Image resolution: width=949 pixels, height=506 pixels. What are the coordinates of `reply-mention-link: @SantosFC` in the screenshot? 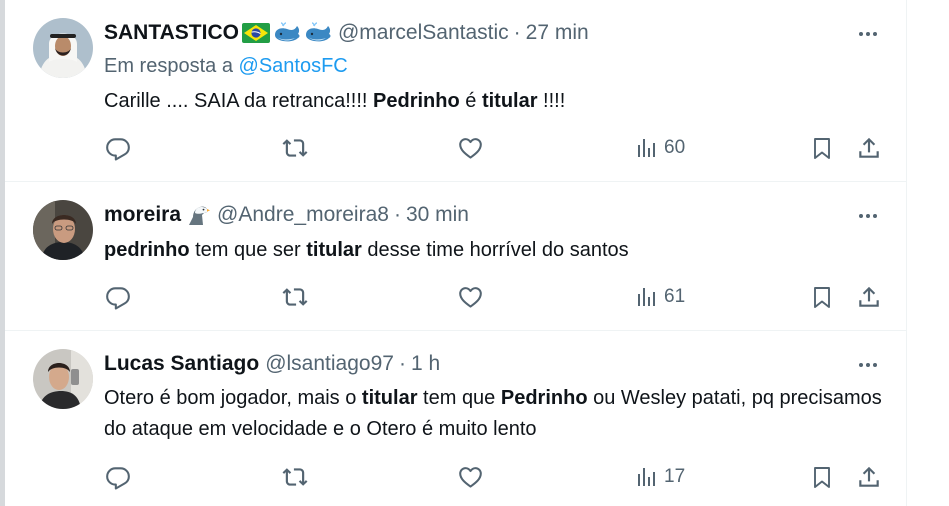 It's located at (293, 66).